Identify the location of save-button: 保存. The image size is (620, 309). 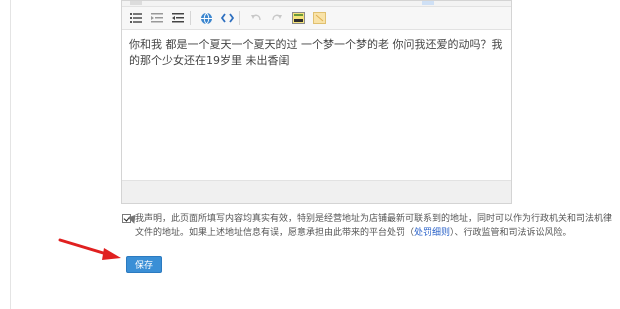
(144, 264).